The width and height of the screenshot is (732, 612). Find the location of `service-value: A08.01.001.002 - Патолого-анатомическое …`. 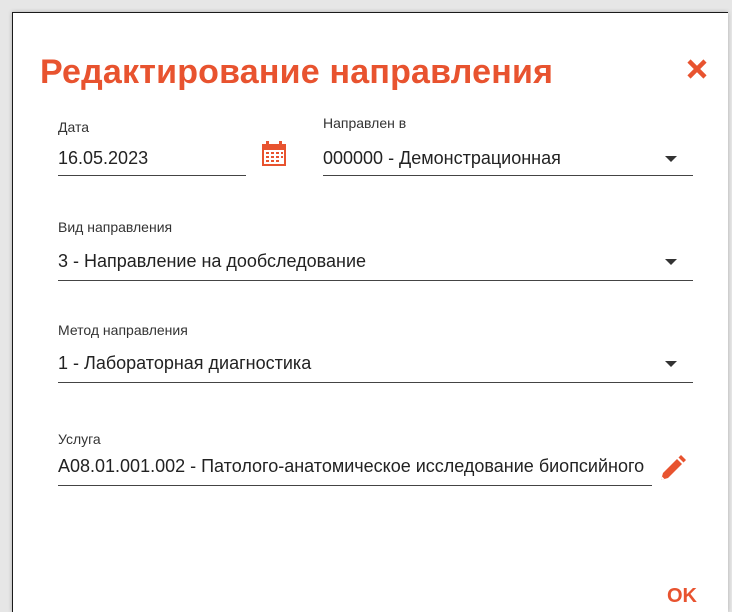

service-value: A08.01.001.002 - Патолого-анатомическое … is located at coordinates (351, 466).